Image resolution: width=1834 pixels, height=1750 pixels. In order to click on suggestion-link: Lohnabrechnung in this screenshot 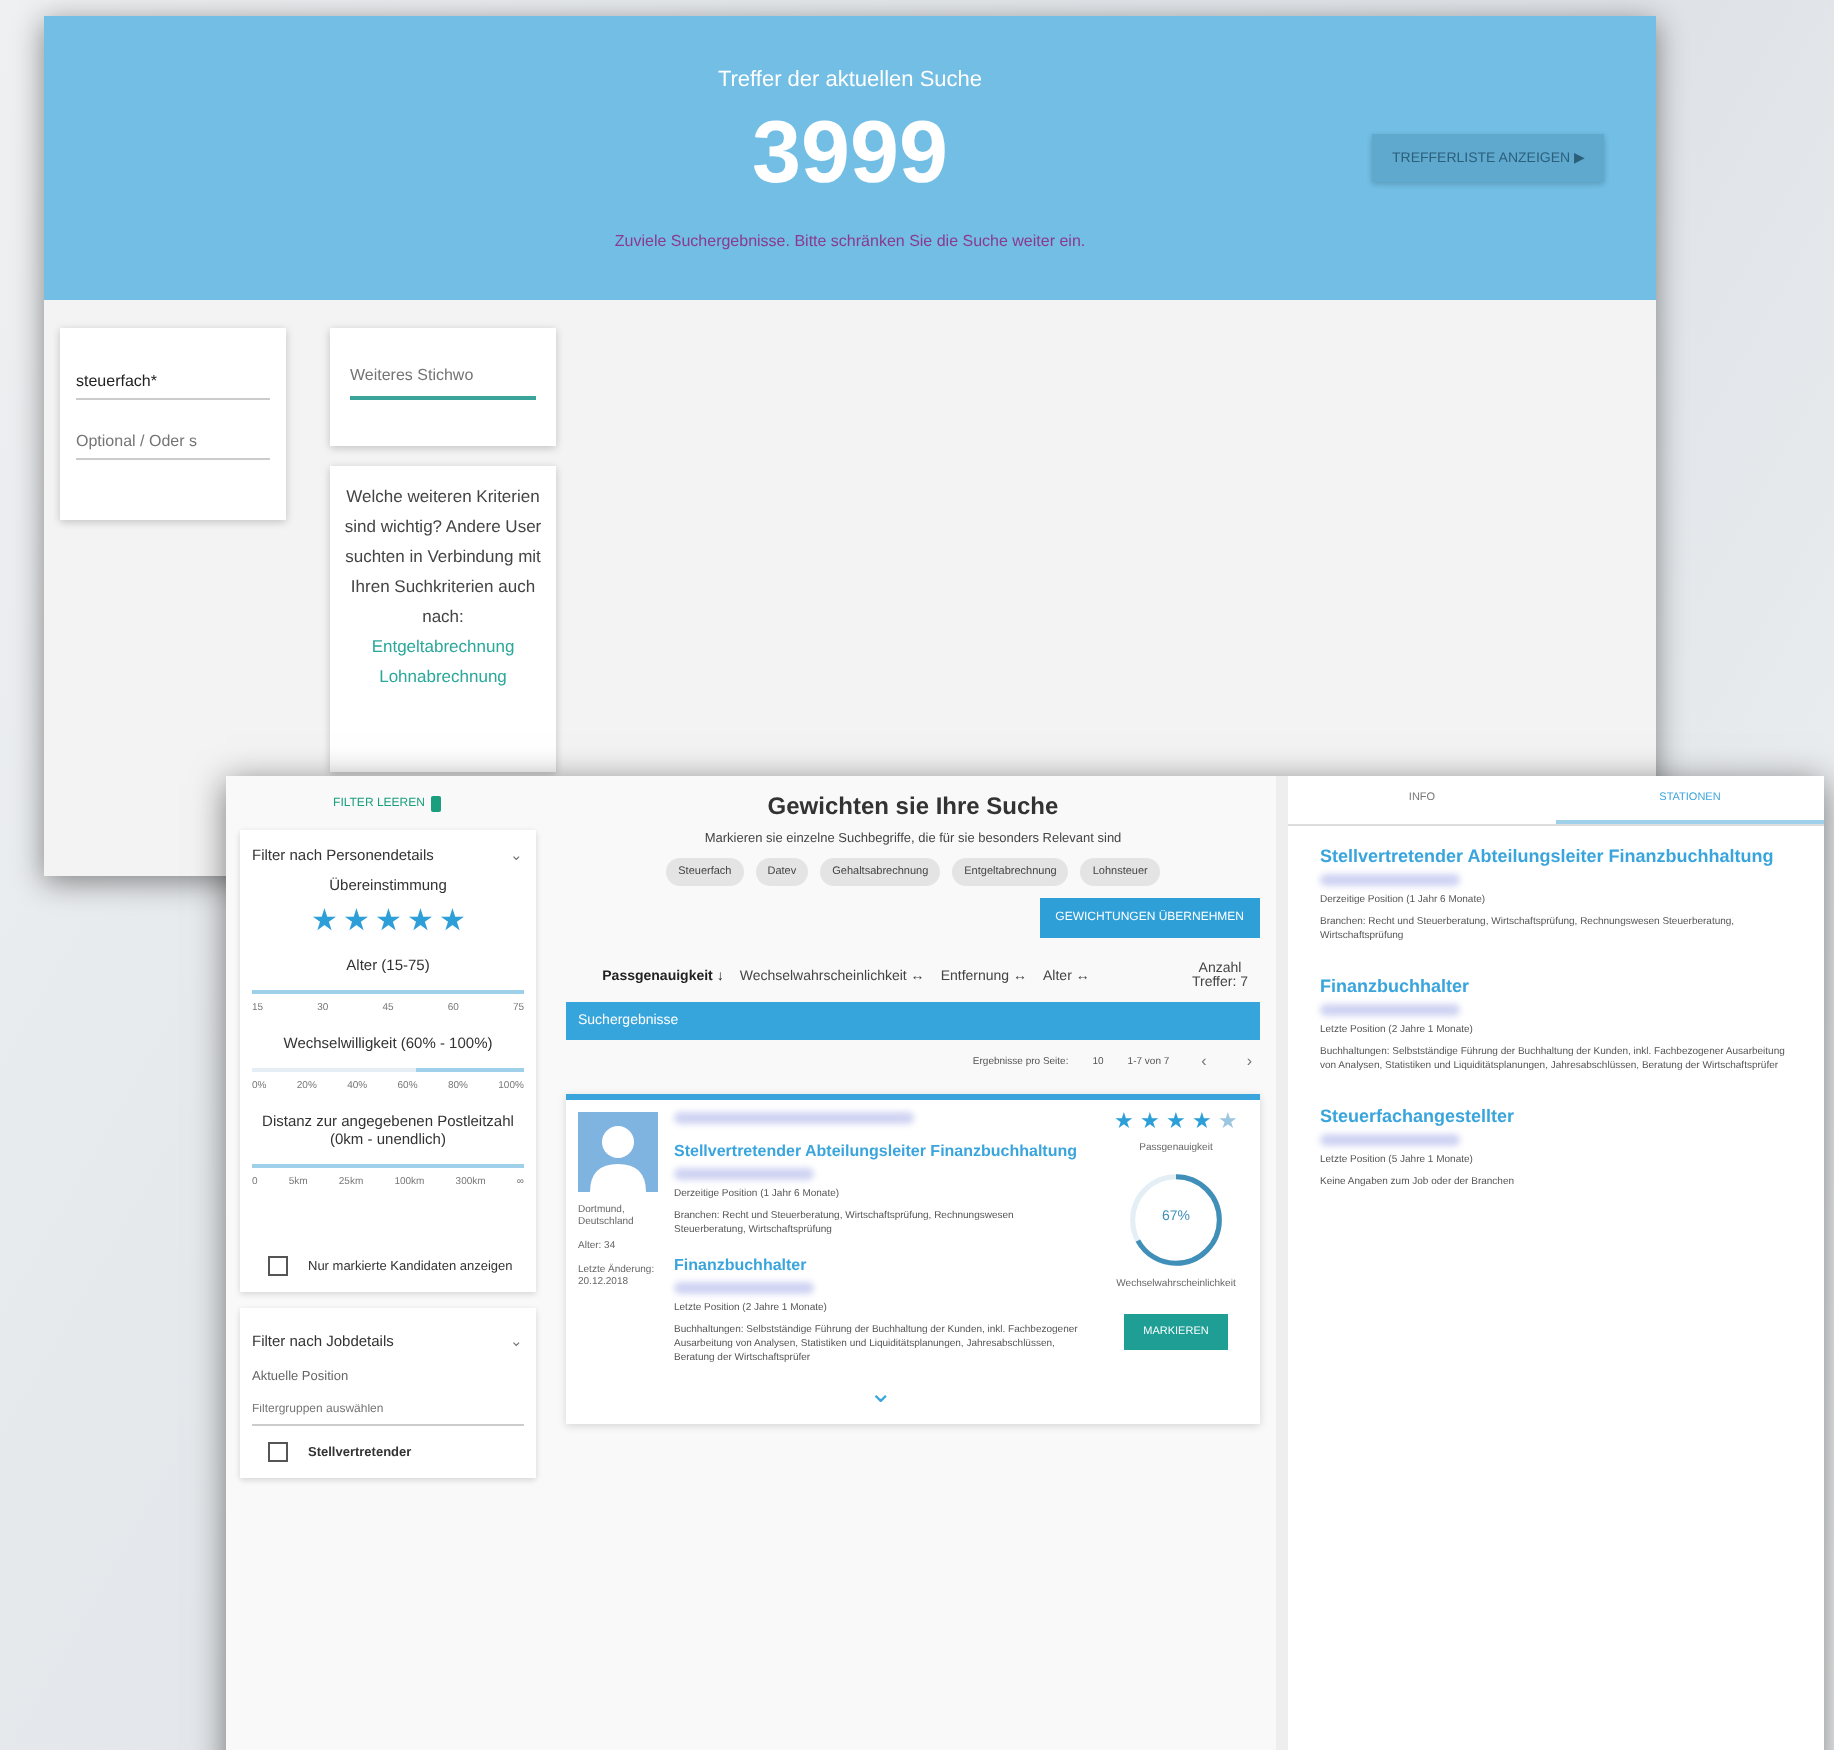, I will do `click(443, 677)`.